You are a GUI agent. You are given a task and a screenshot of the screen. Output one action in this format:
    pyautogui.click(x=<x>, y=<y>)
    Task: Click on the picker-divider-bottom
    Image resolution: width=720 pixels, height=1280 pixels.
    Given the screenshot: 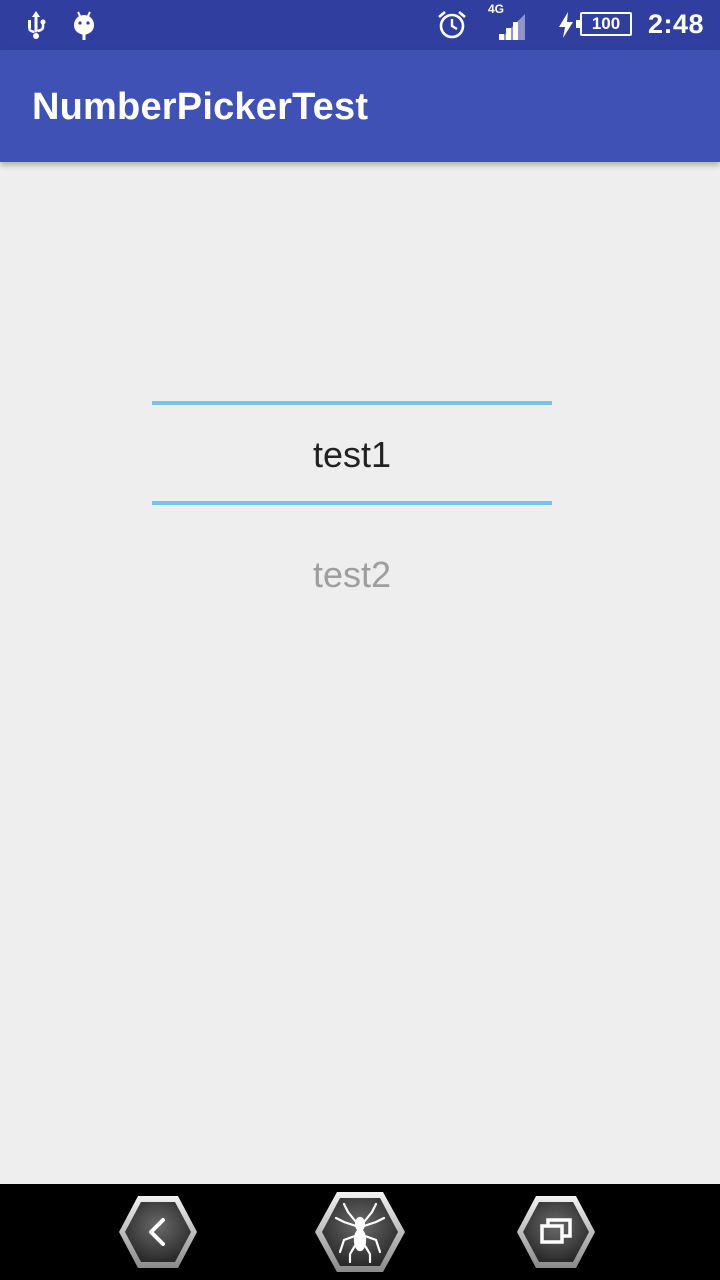 What is the action you would take?
    pyautogui.click(x=352, y=503)
    